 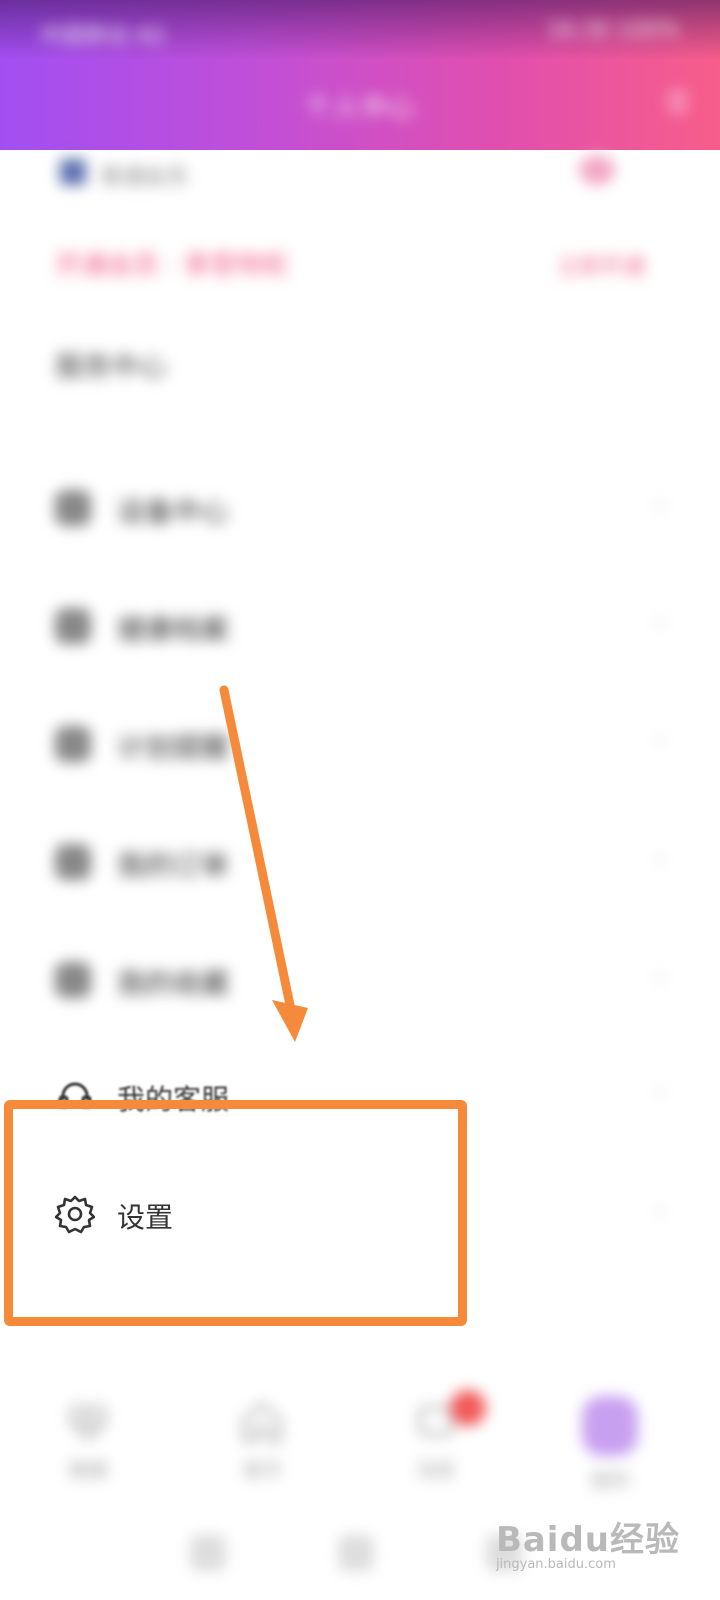 What do you see at coordinates (173, 983) in the screenshot?
I see `menu-item-label: 我的收藏` at bounding box center [173, 983].